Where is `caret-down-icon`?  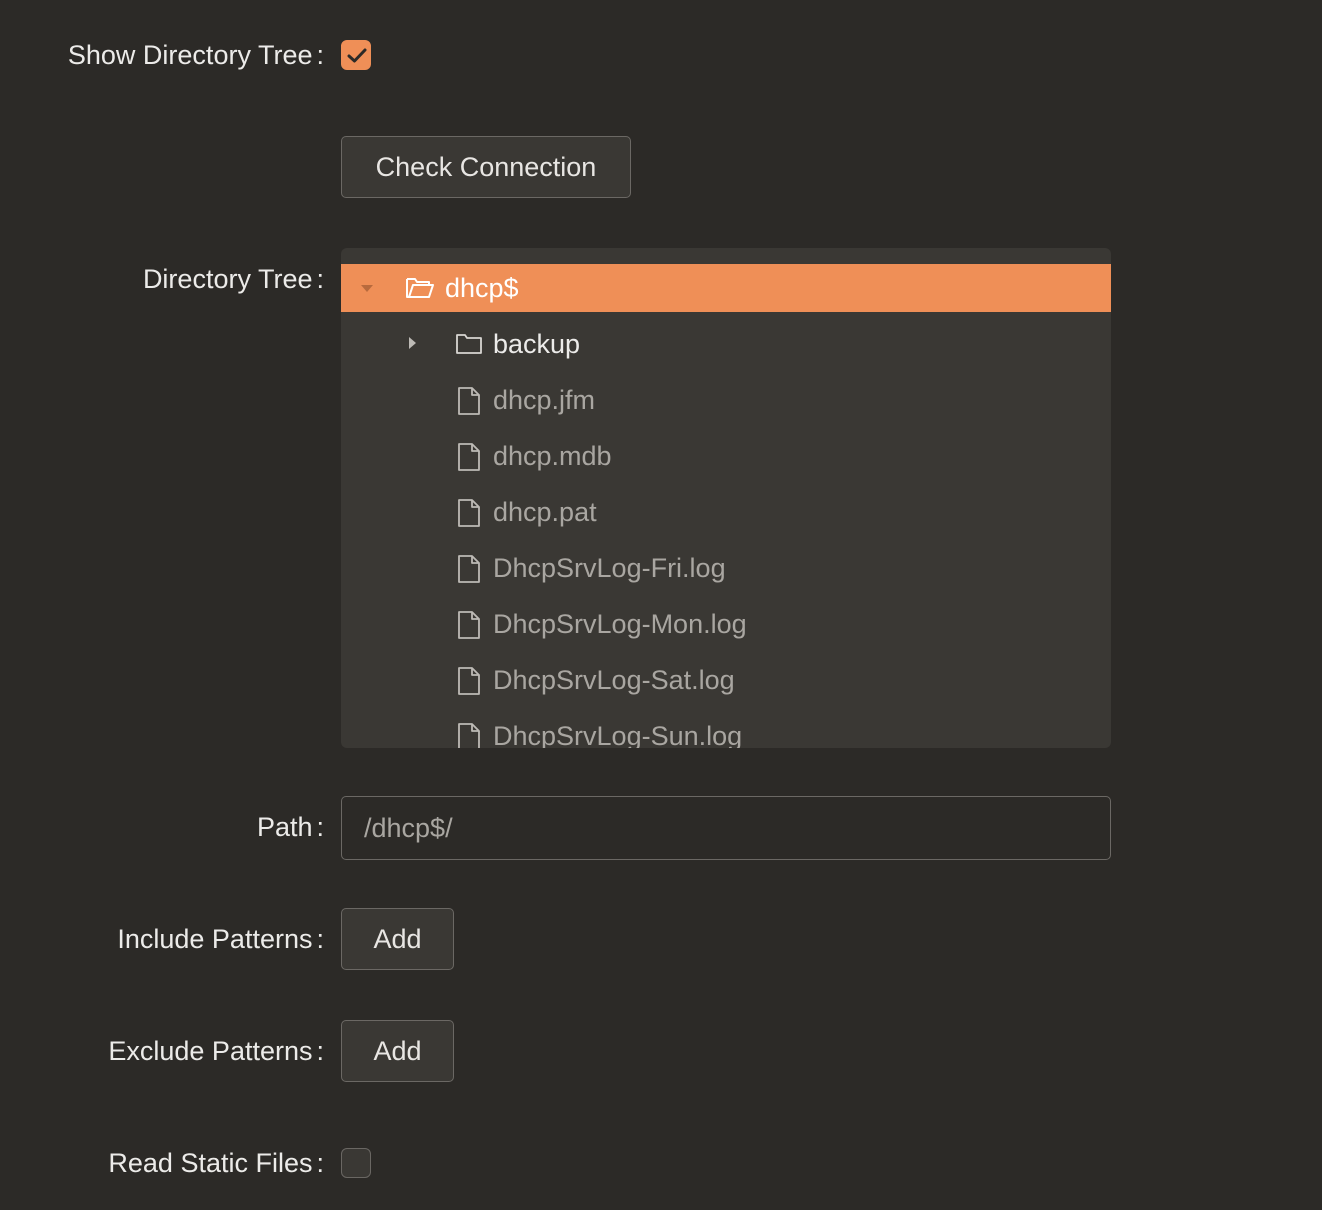
caret-down-icon is located at coordinates (367, 288).